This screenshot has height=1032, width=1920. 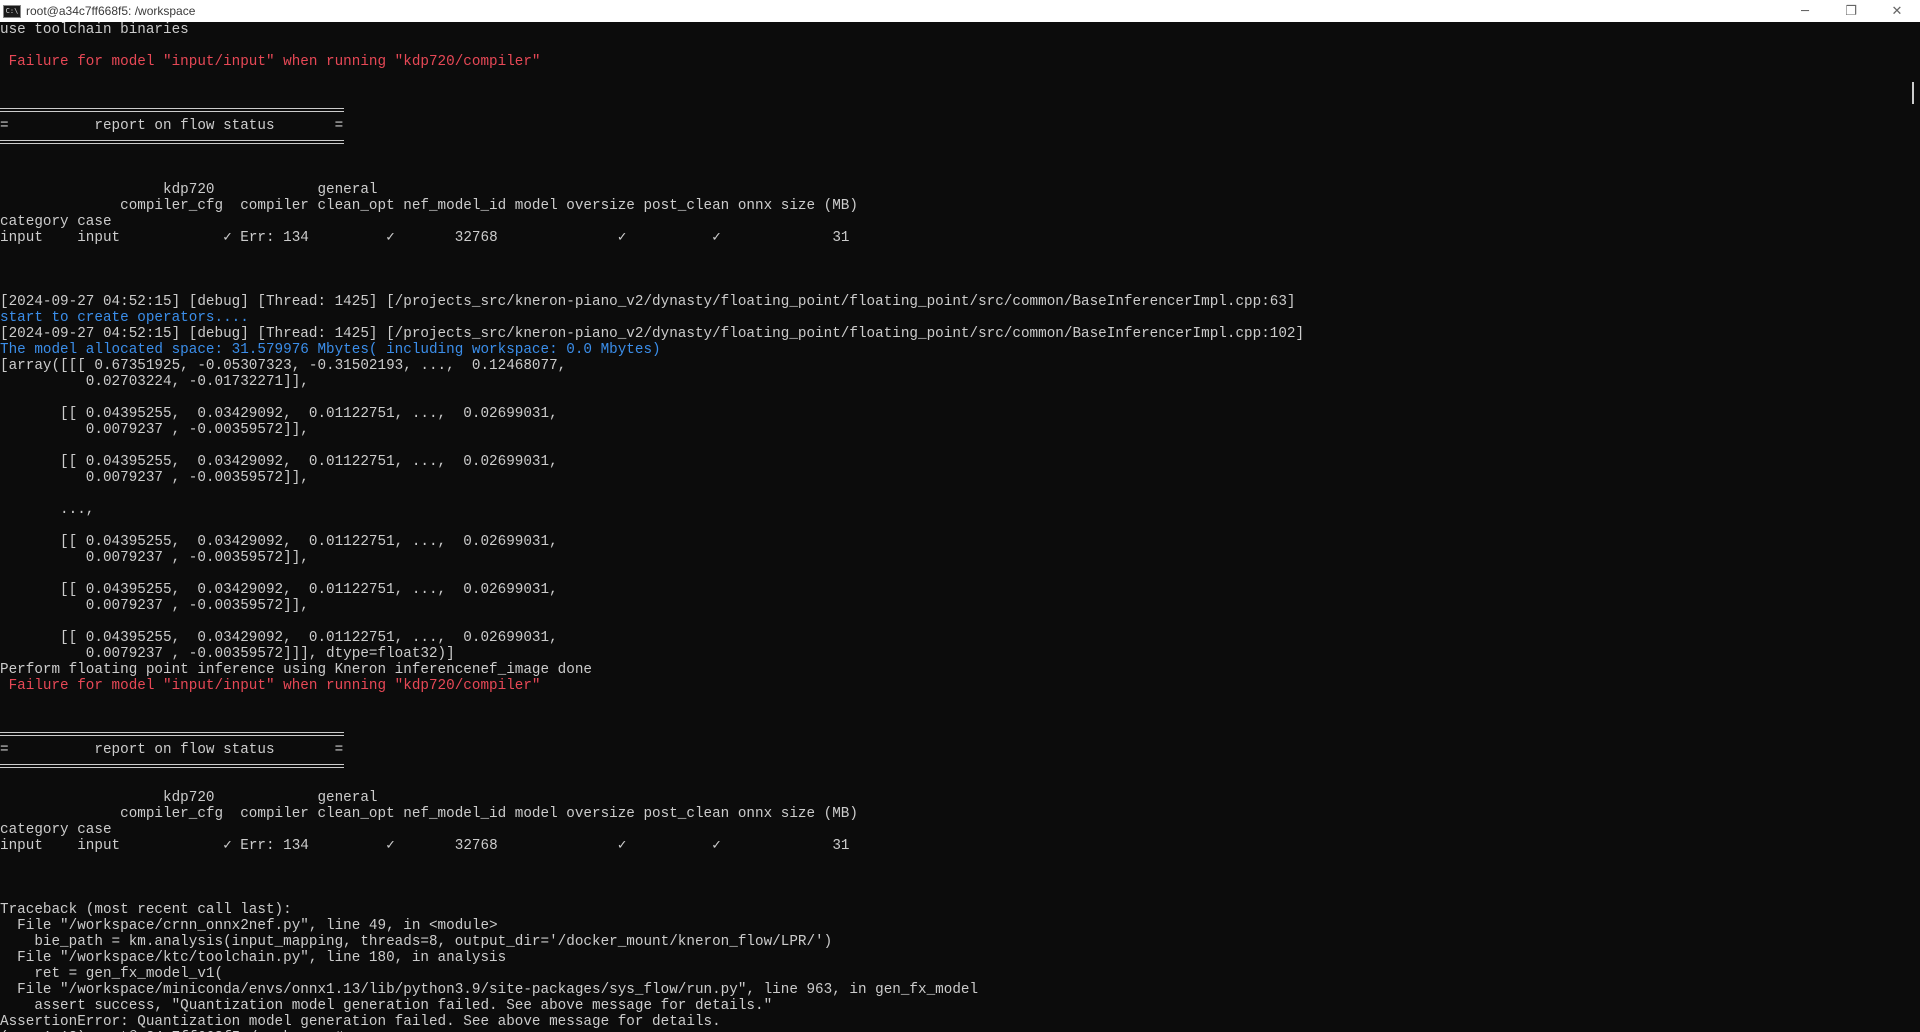 What do you see at coordinates (960, 11) in the screenshot?
I see `title-bar: C:\ root@a34c7ff668f5: /workspace ─ ❐ ✕` at bounding box center [960, 11].